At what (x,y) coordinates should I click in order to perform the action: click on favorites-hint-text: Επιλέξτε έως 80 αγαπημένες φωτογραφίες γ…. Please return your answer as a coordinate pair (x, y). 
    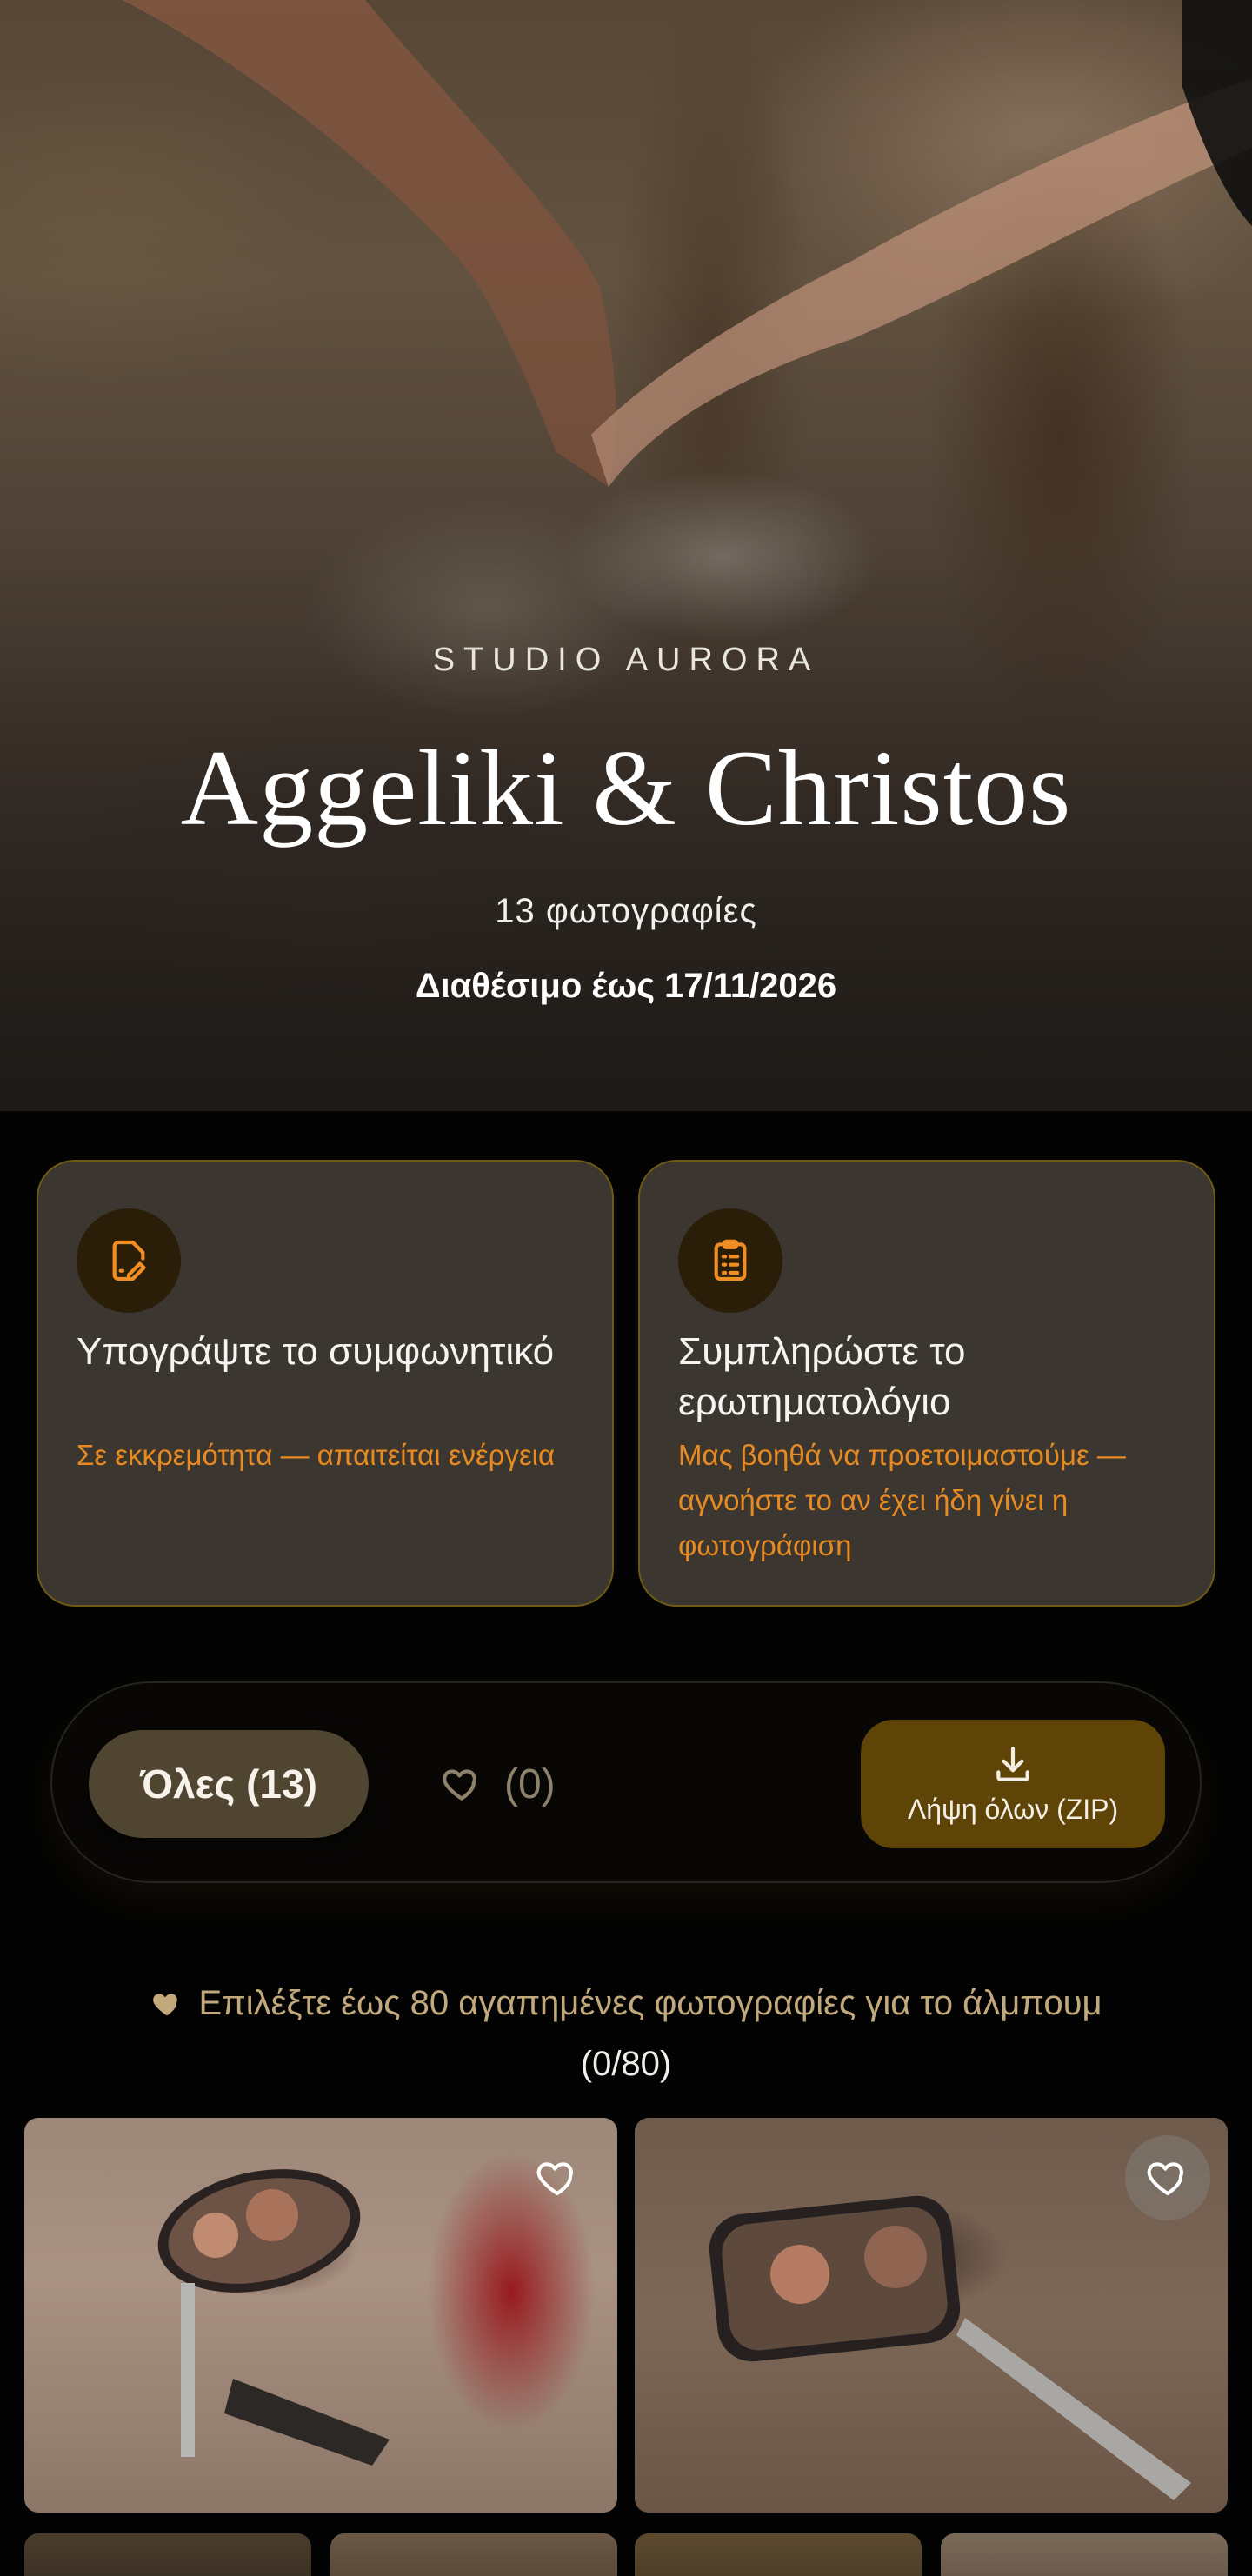
    Looking at the image, I should click on (650, 2003).